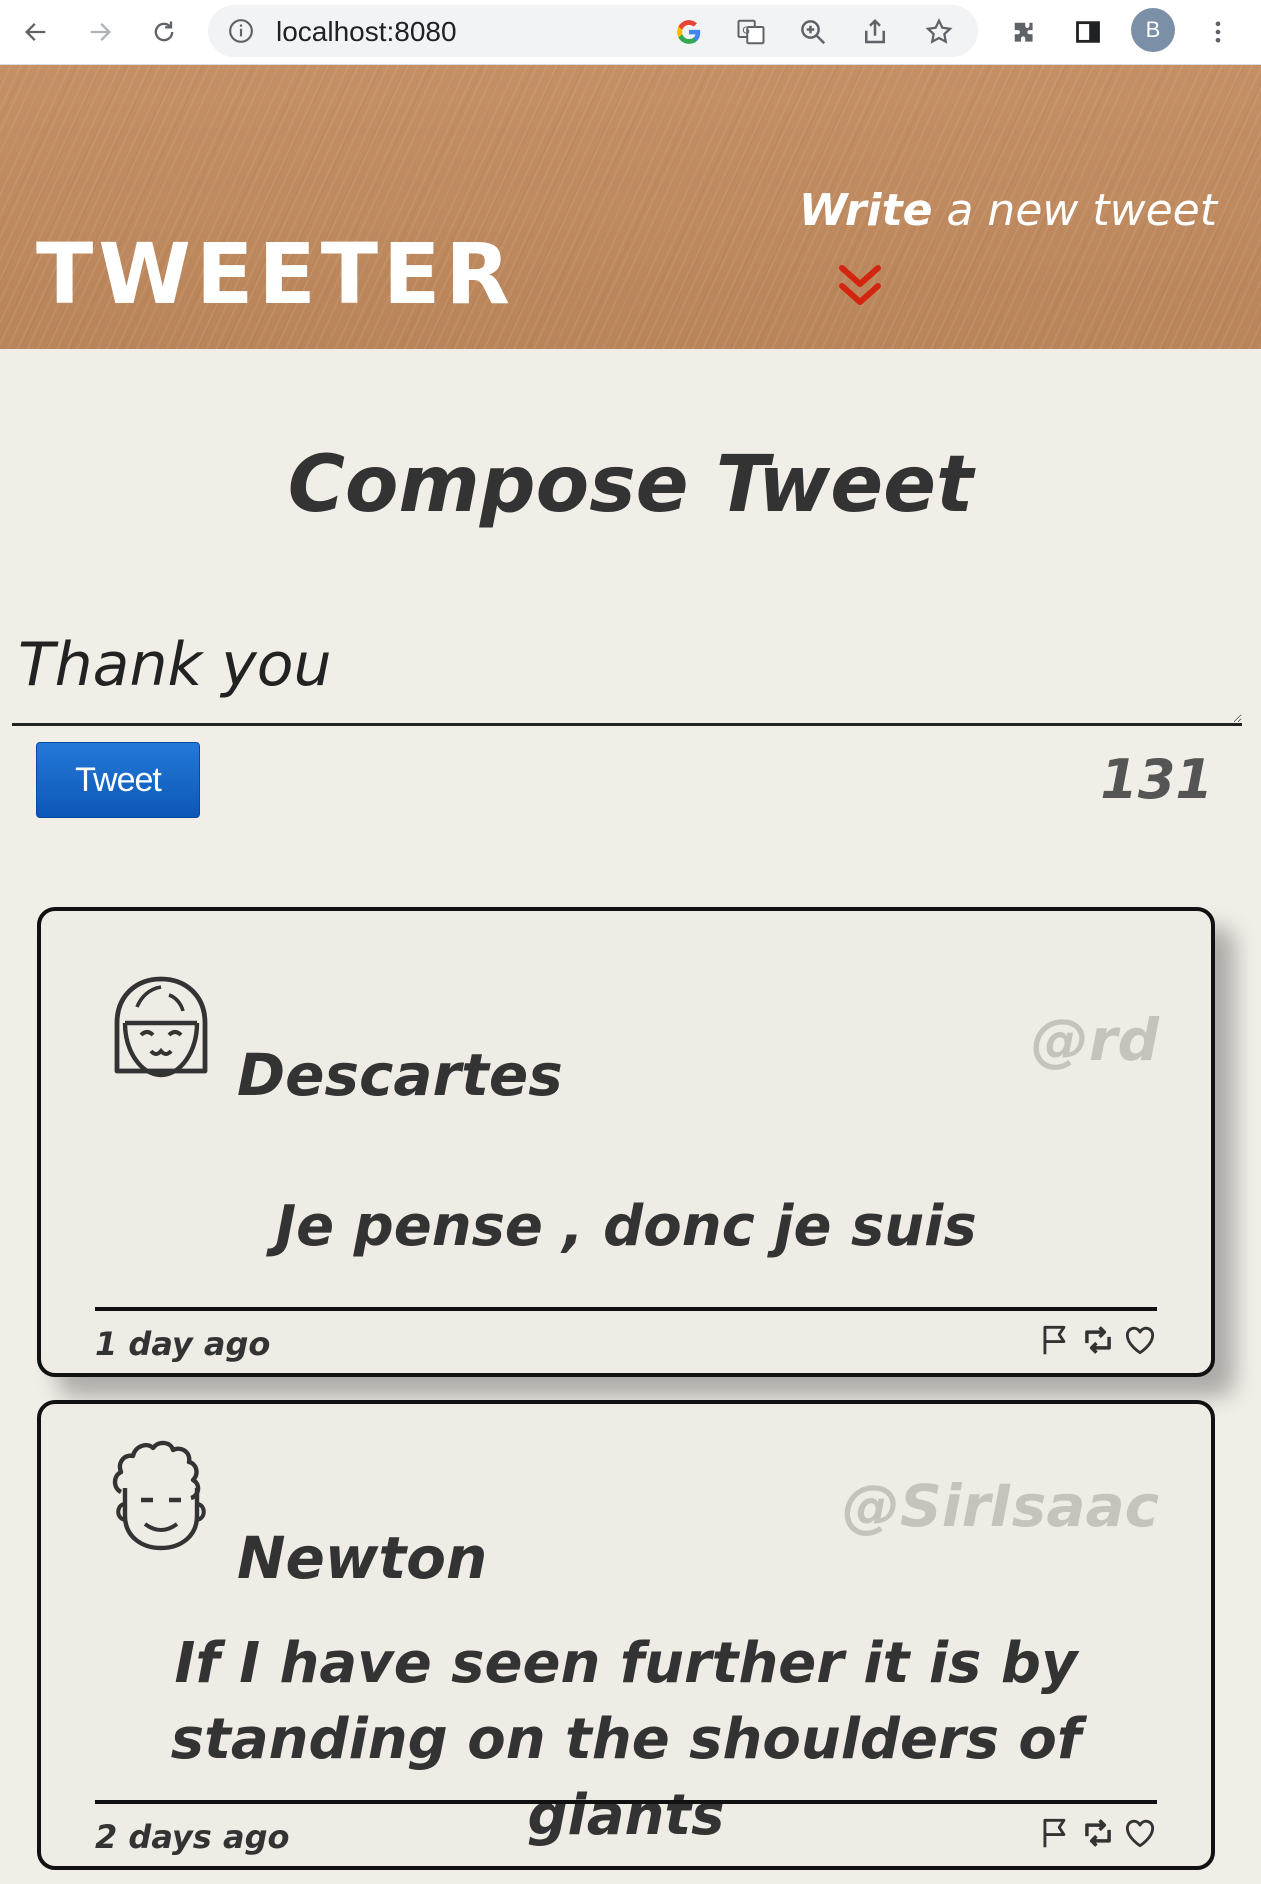 The image size is (1261, 1884). I want to click on write-rest-text: a new tweet, so click(1074, 210).